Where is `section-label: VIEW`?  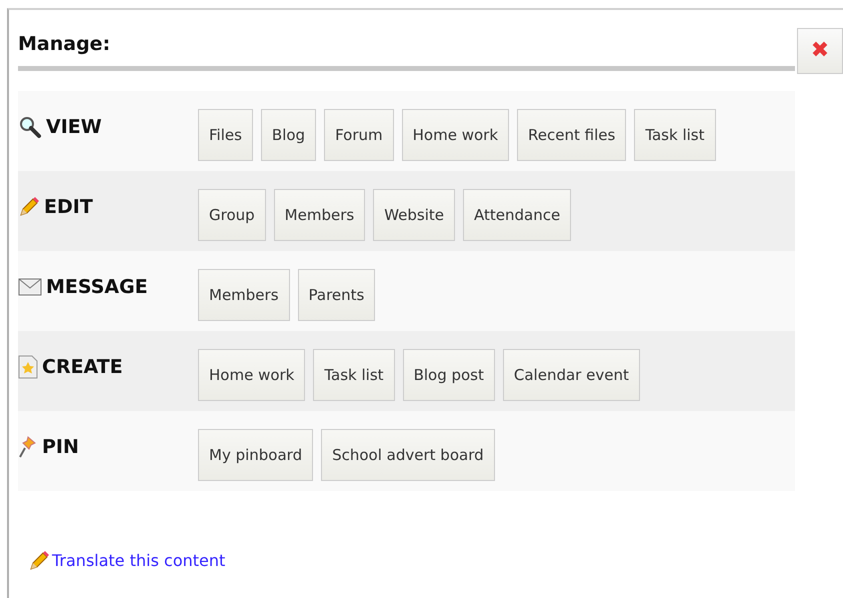 section-label: VIEW is located at coordinates (74, 127).